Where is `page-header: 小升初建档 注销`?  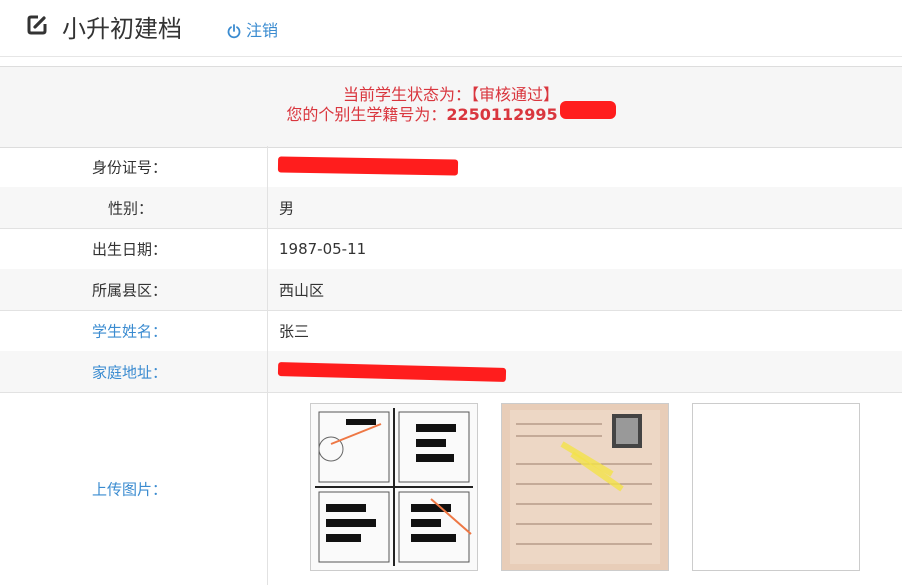
page-header: 小升初建档 注销 is located at coordinates (451, 28).